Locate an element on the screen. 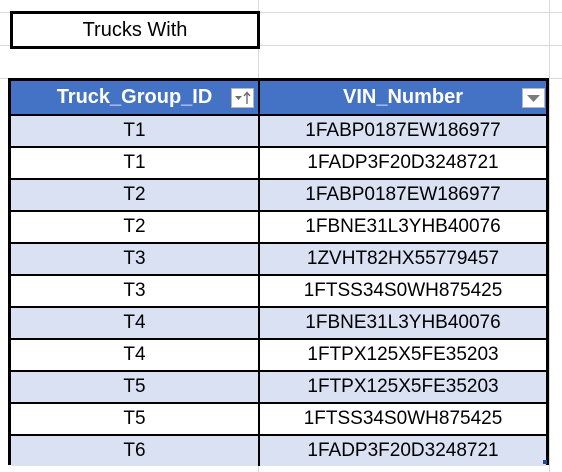 The width and height of the screenshot is (562, 472). table-row: T3 1ZVHT82HX55779457 is located at coordinates (278, 258).